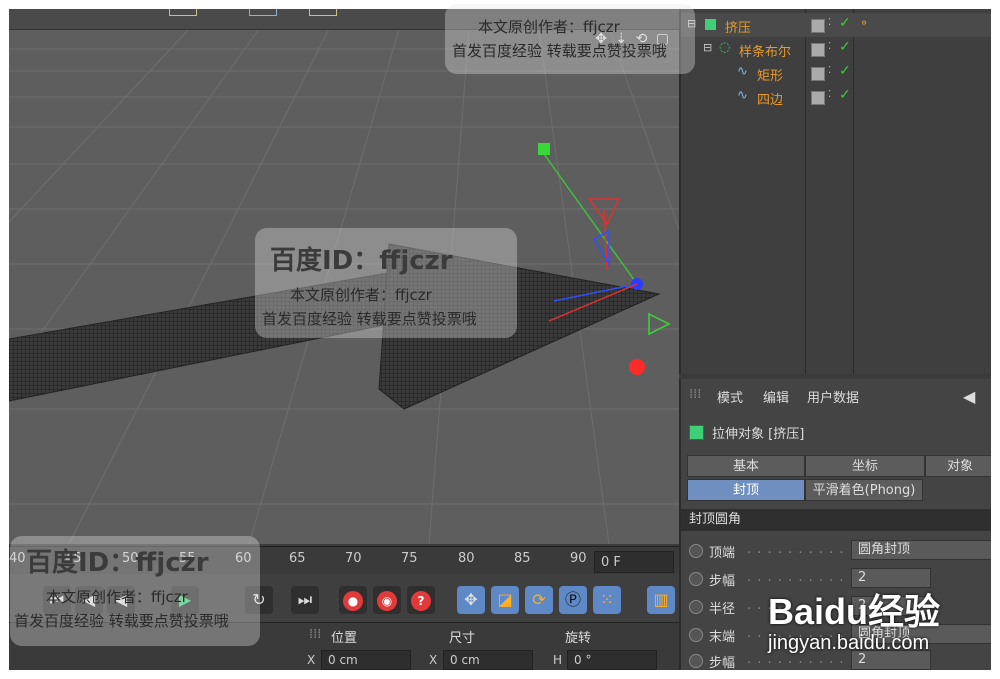 Image resolution: width=1000 pixels, height=679 pixels. What do you see at coordinates (833, 396) in the screenshot?
I see `menu-user-data: 用户数据` at bounding box center [833, 396].